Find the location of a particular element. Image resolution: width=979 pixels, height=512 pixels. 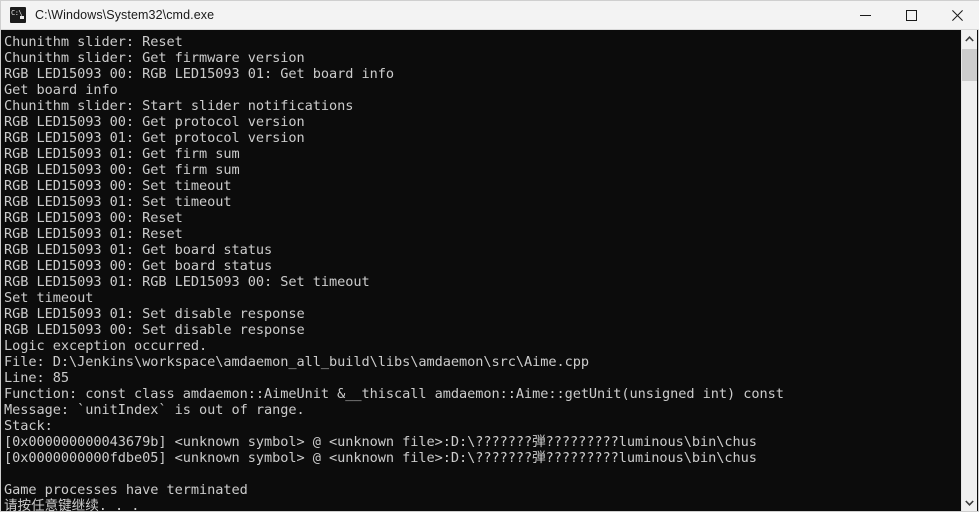

scrollbar-up-button is located at coordinates (969, 38).